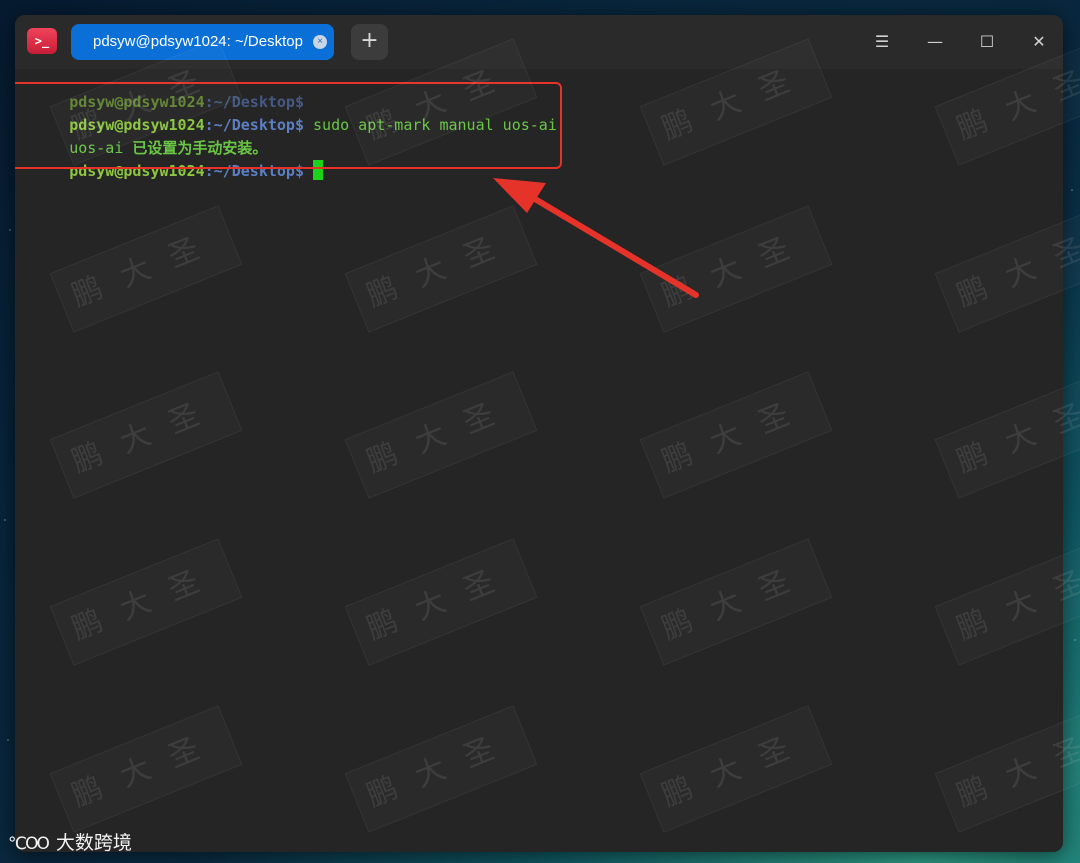  What do you see at coordinates (29, 844) in the screenshot?
I see `logo-icon: ℃OO` at bounding box center [29, 844].